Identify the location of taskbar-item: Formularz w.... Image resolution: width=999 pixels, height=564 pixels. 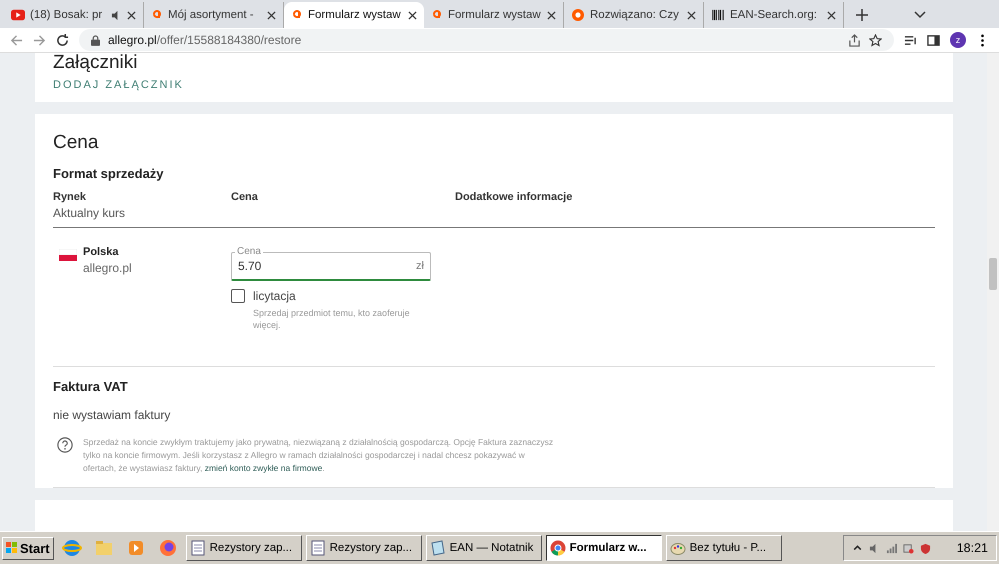
(604, 548).